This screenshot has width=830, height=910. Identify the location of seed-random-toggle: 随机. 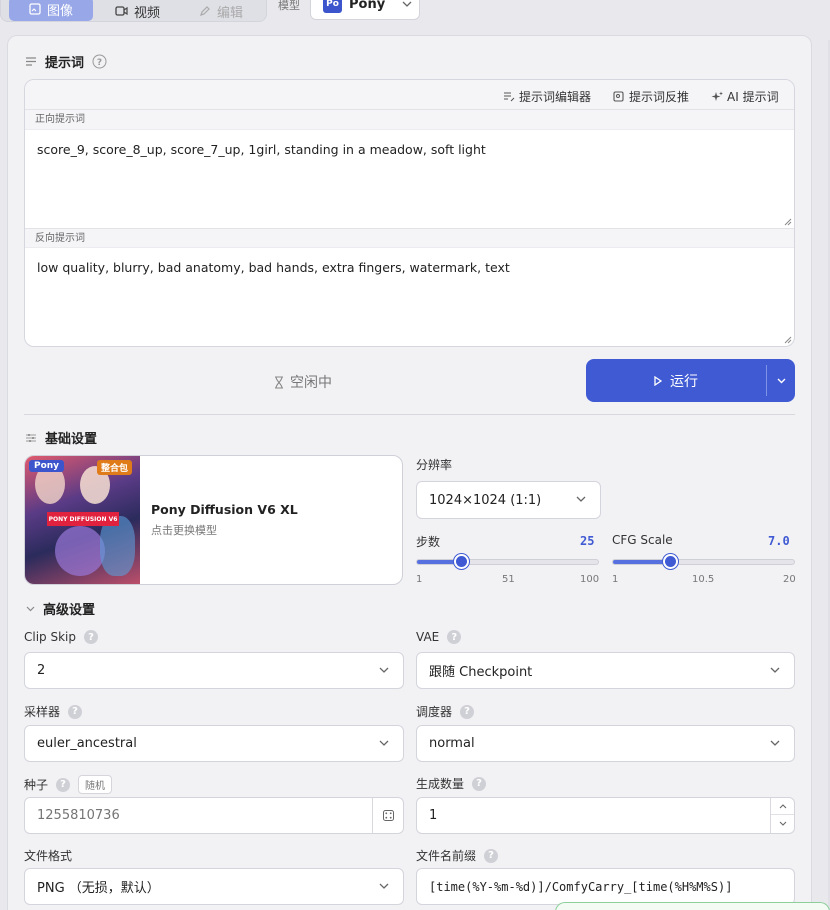
(95, 784).